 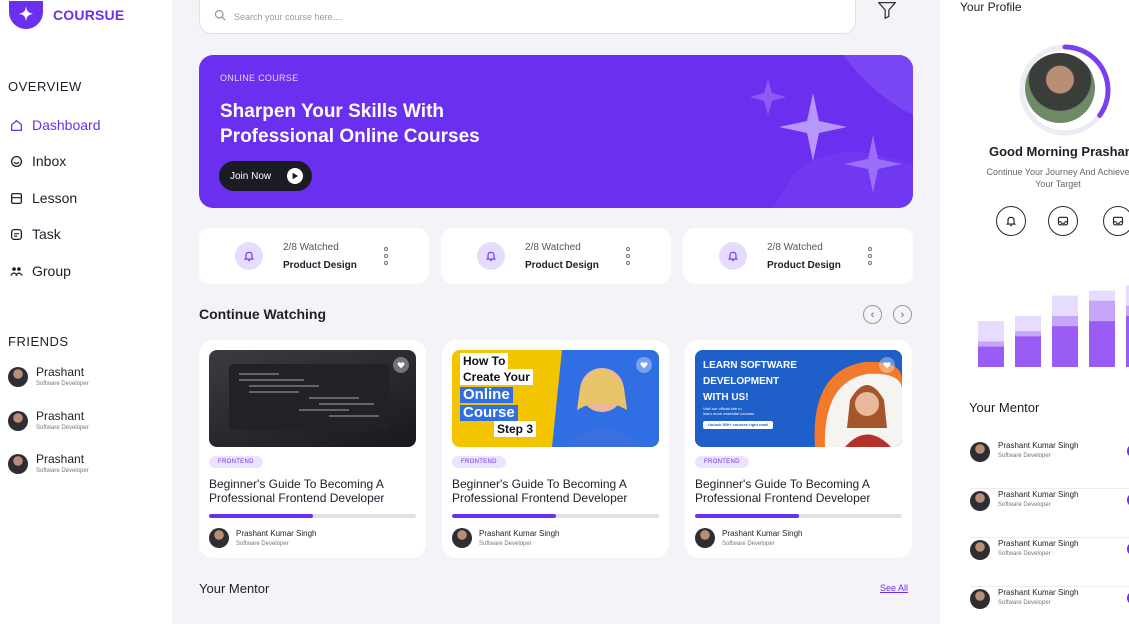 I want to click on filter-button, so click(x=887, y=12).